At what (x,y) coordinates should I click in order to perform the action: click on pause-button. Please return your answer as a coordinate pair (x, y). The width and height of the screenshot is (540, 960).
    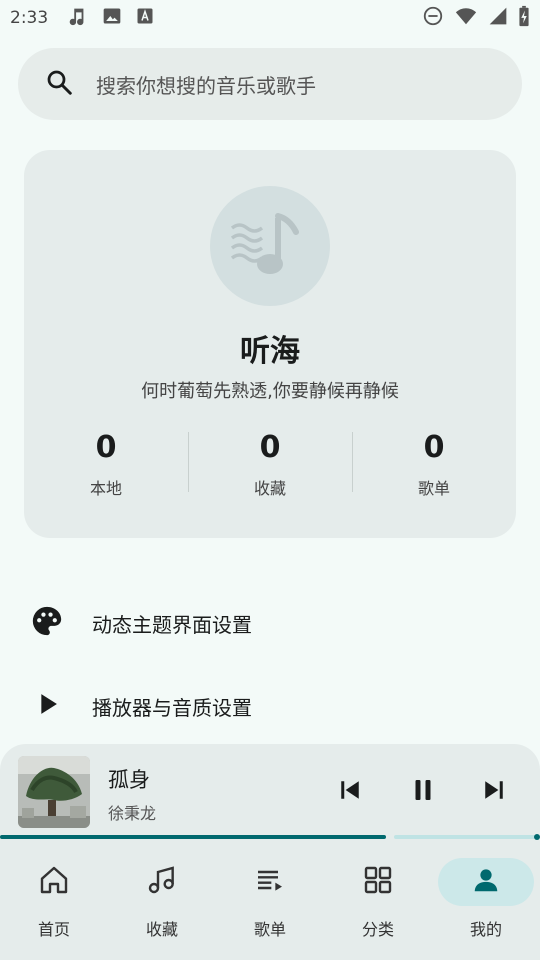
    Looking at the image, I should click on (423, 792).